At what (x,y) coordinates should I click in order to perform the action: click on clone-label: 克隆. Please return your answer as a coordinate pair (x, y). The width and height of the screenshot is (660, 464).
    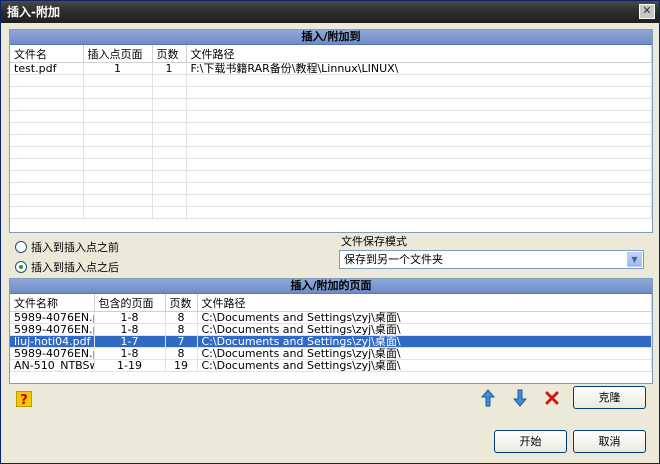
    Looking at the image, I should click on (609, 397).